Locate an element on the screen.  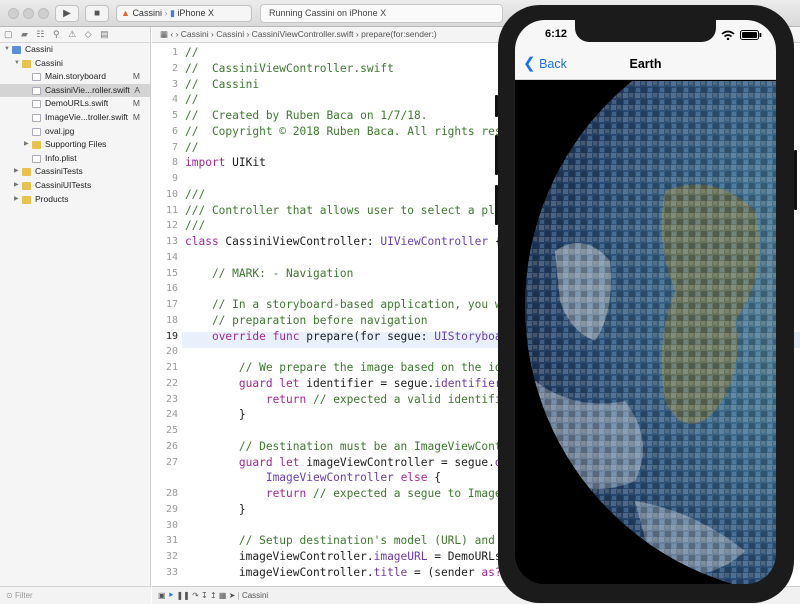
filter-field: ⊙ Filter is located at coordinates (75, 595).